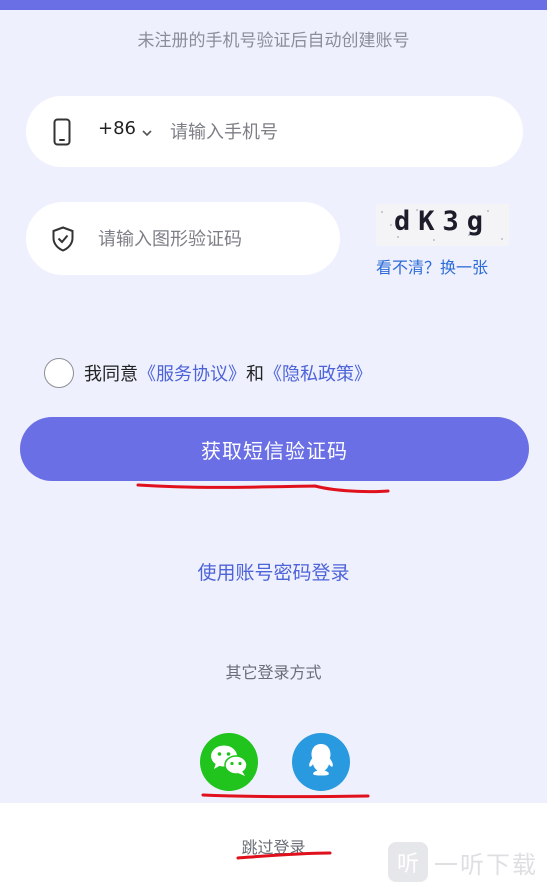 The image size is (547, 885). Describe the element at coordinates (442, 221) in the screenshot. I see `captcha-code: dK3g` at that location.